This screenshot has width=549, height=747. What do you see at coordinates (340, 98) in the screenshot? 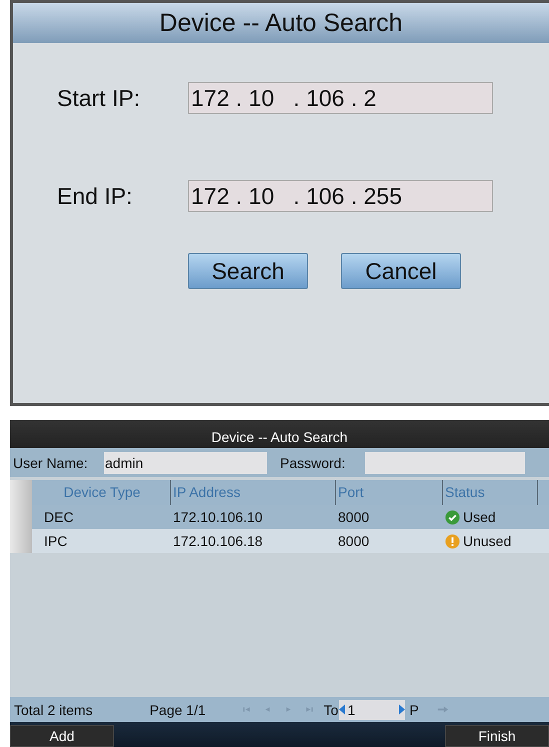
I see `ip-field: 172 . 10 . 106 . 2` at bounding box center [340, 98].